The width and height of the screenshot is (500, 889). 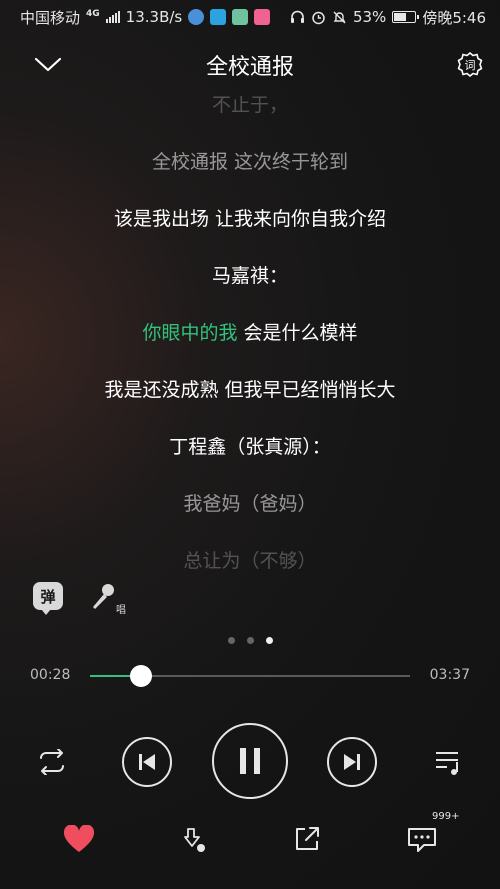 What do you see at coordinates (297, 16) in the screenshot?
I see `headphone-icon` at bounding box center [297, 16].